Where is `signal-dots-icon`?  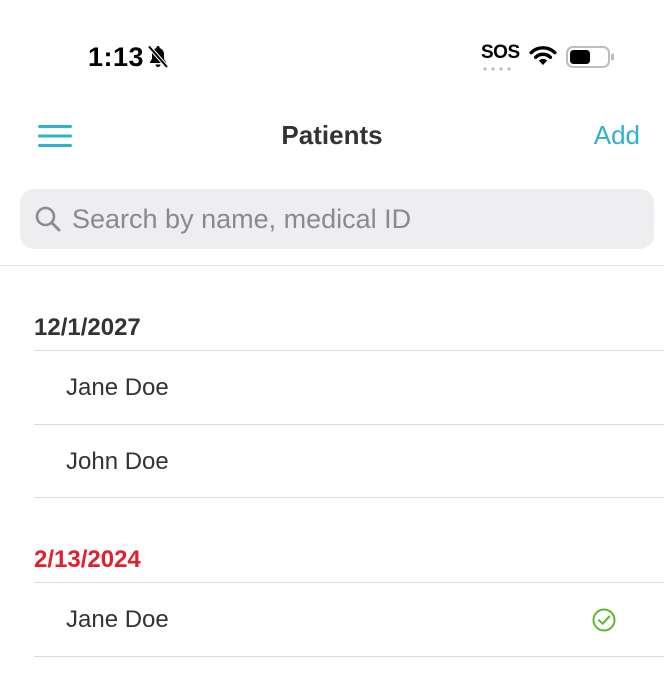
signal-dots-icon is located at coordinates (497, 69).